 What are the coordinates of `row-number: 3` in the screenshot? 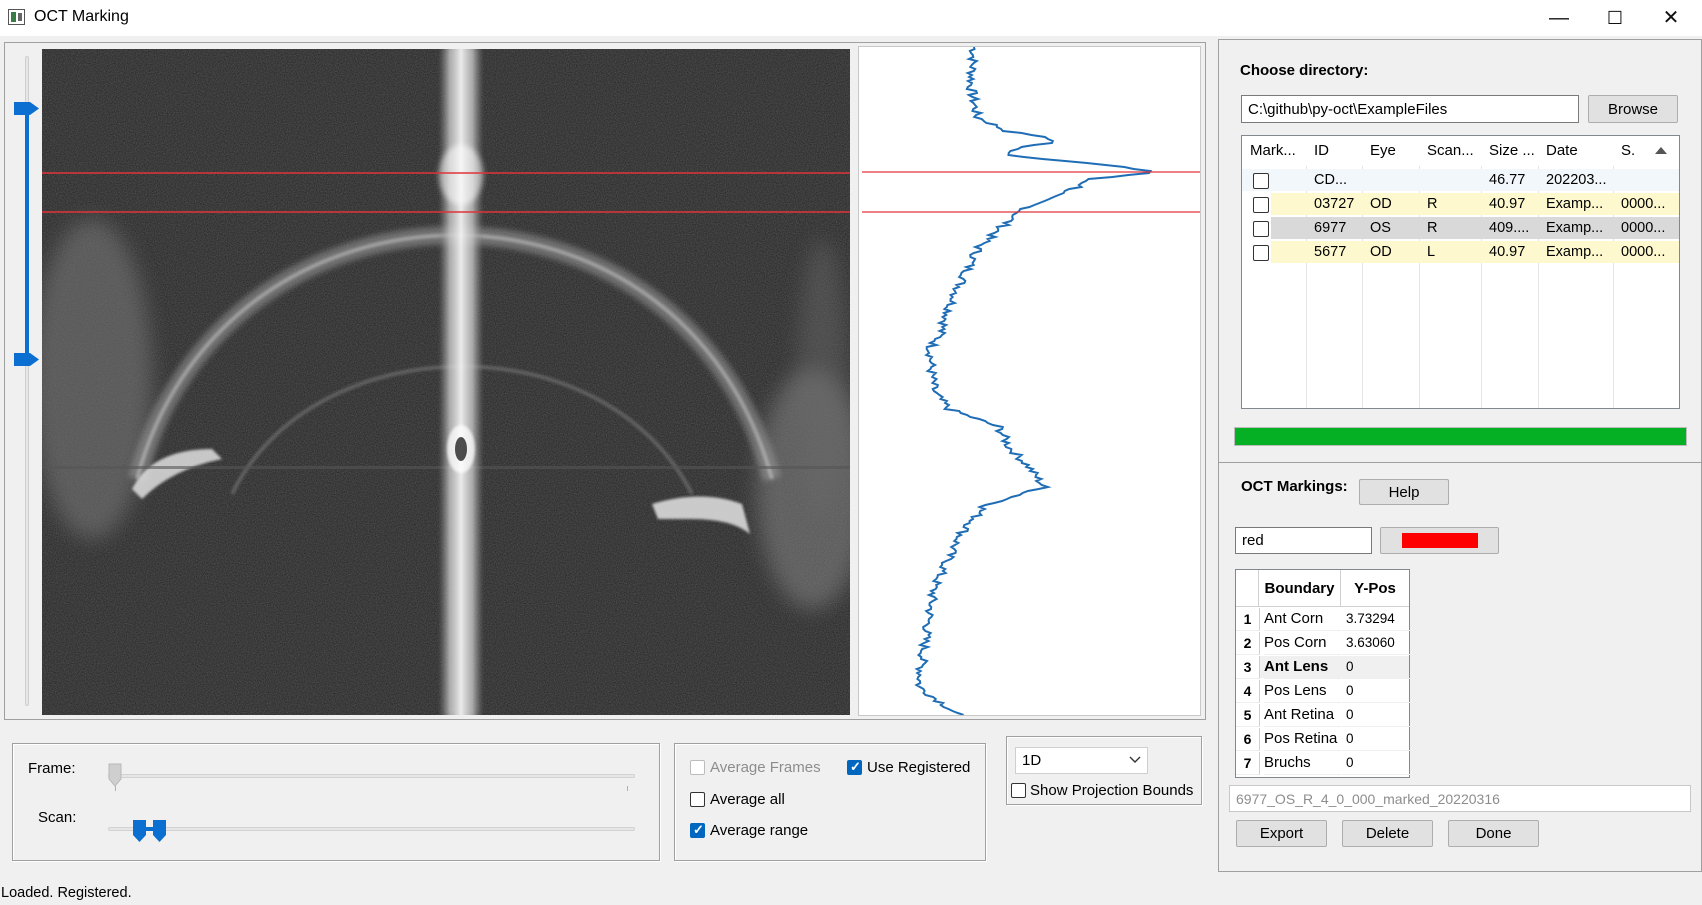 It's located at (1248, 667).